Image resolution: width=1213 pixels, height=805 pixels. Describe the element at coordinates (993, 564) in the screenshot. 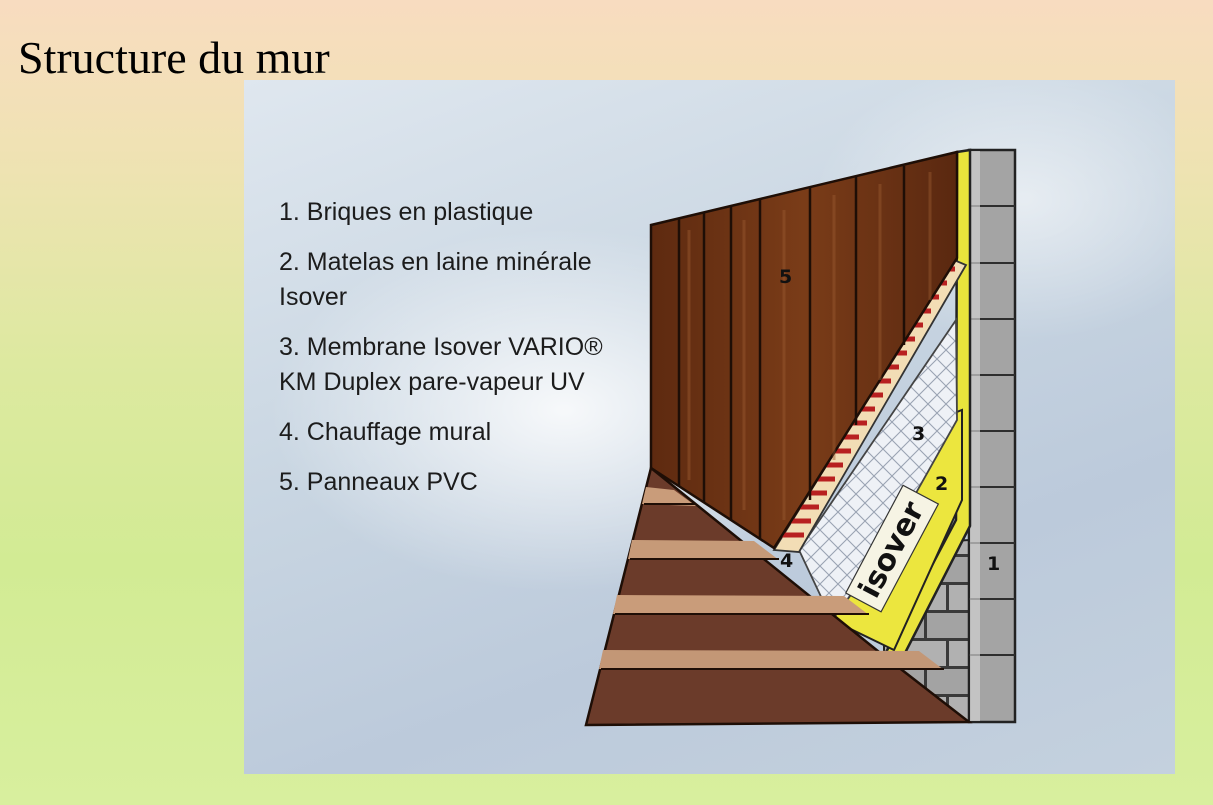

I see `callout-number-1: 1` at that location.